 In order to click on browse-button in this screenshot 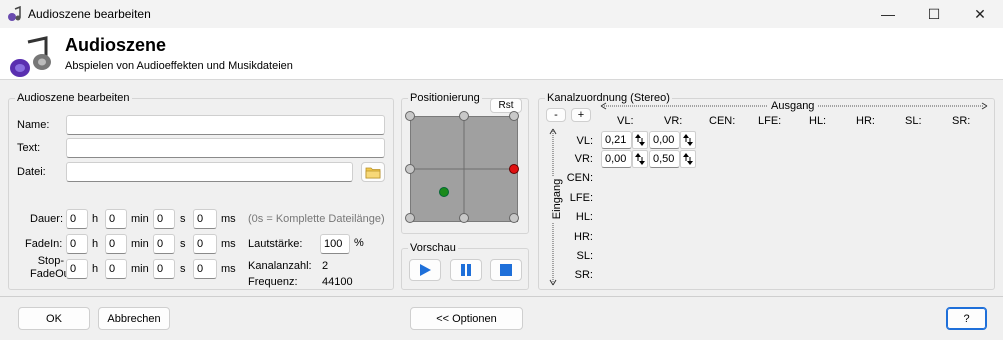, I will do `click(373, 172)`.